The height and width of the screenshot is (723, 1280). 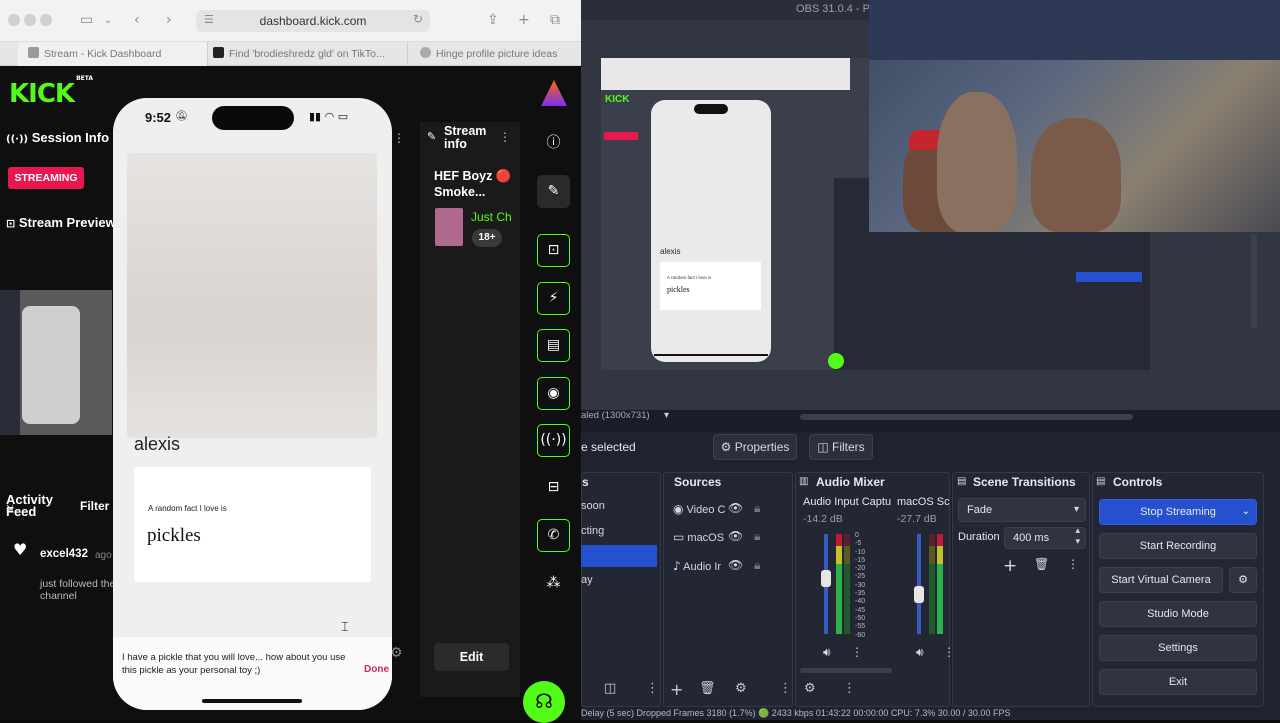 What do you see at coordinates (553, 143) in the screenshot?
I see `info-icon: ⓘ` at bounding box center [553, 143].